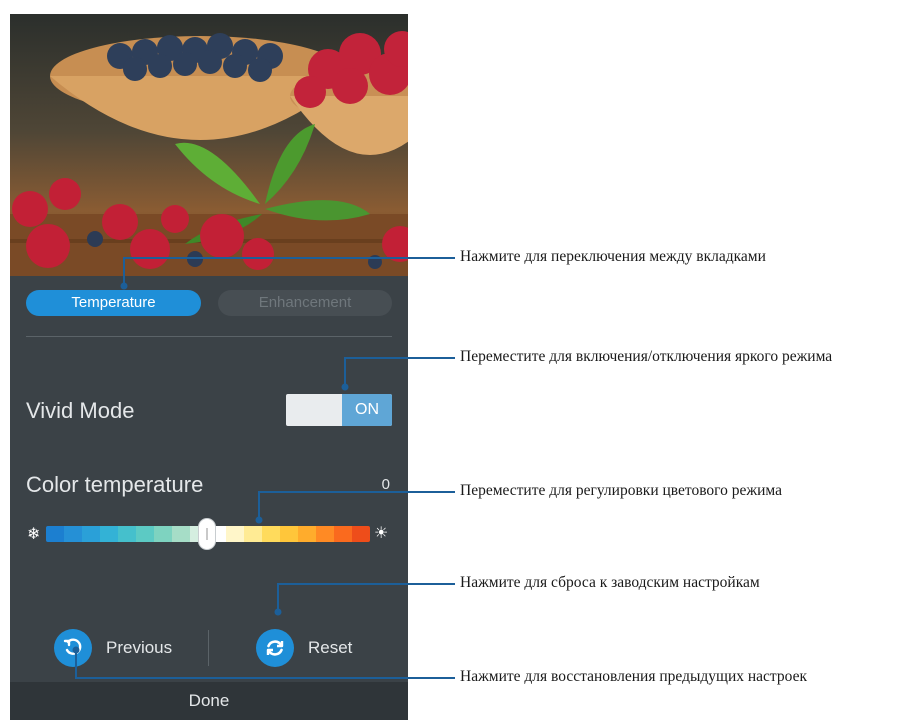 The image size is (916, 720). What do you see at coordinates (209, 336) in the screenshot?
I see `divider` at bounding box center [209, 336].